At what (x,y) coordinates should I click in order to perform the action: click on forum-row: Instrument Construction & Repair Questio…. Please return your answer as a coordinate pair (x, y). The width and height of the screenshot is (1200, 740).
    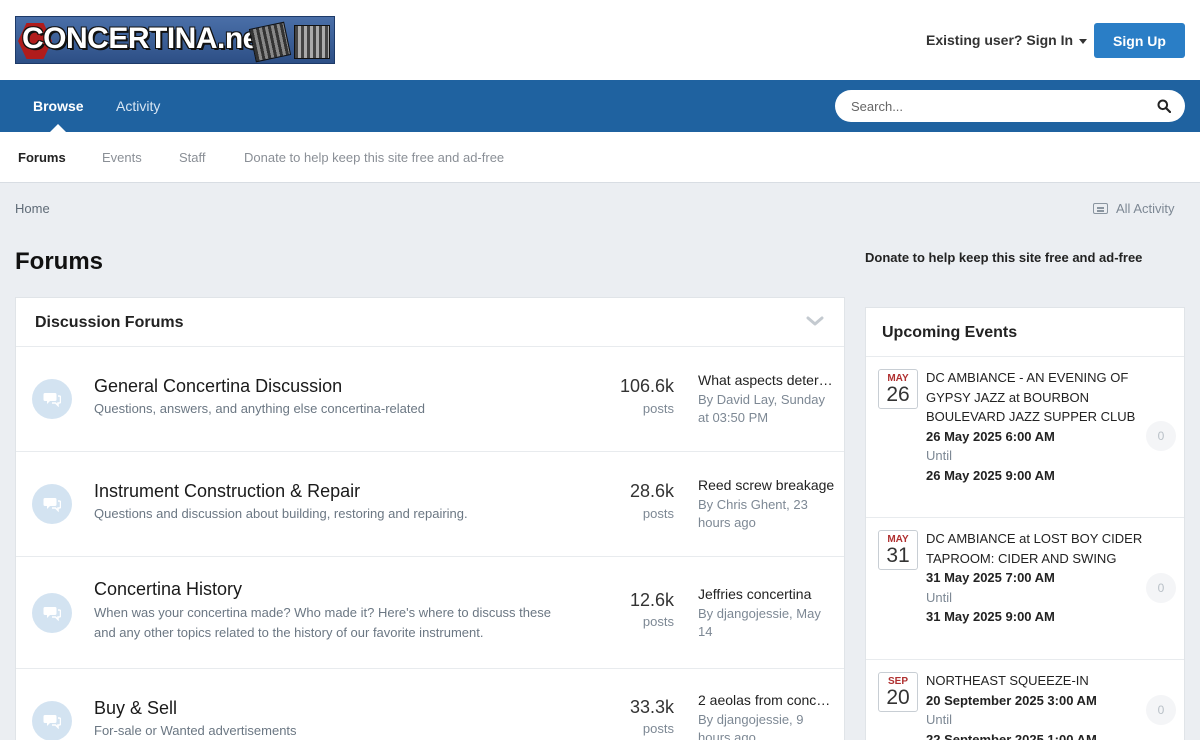
    Looking at the image, I should click on (430, 504).